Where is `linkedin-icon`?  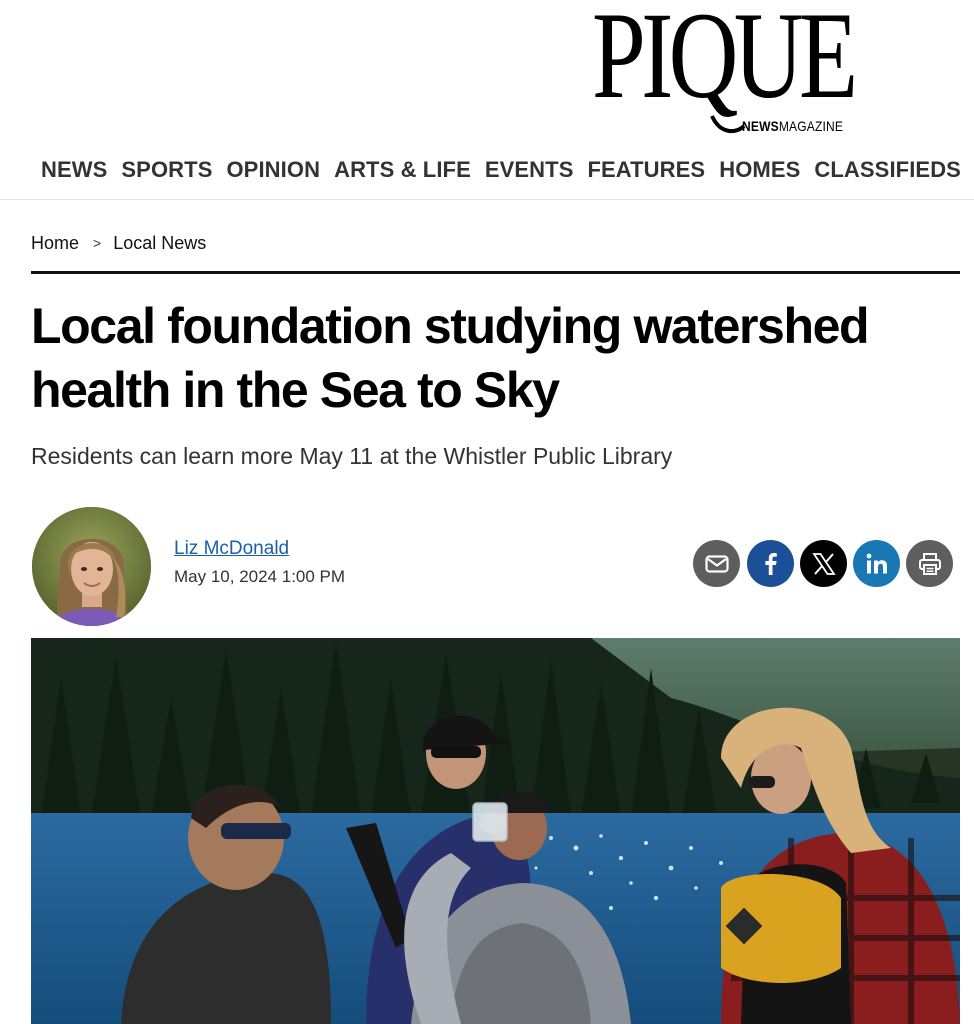
linkedin-icon is located at coordinates (876, 563).